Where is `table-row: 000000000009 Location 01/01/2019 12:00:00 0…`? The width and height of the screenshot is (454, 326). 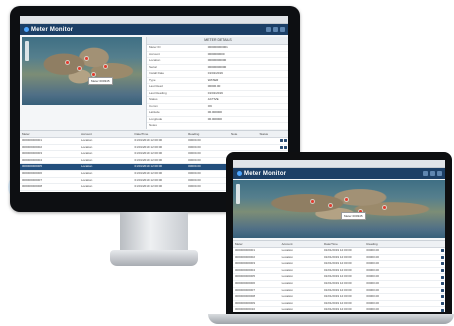
table-row: 000000000009 Location 01/01/2019 12:00:00 0… is located at coordinates (339, 304).